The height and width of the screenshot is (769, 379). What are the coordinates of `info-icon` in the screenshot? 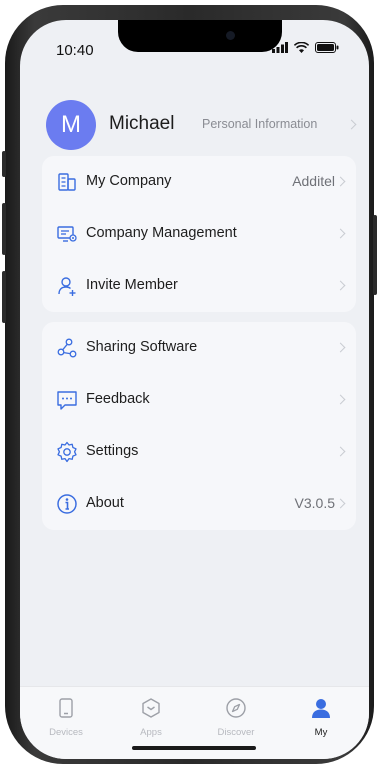 It's located at (67, 504).